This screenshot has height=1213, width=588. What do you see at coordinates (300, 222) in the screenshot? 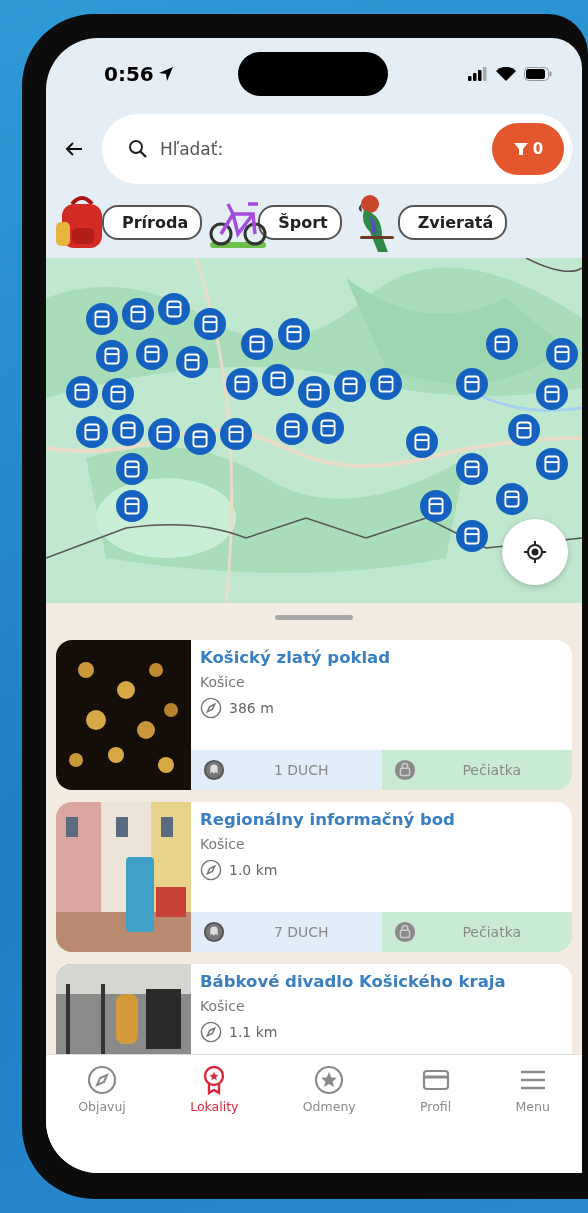
I see `category-chip: Šport` at bounding box center [300, 222].